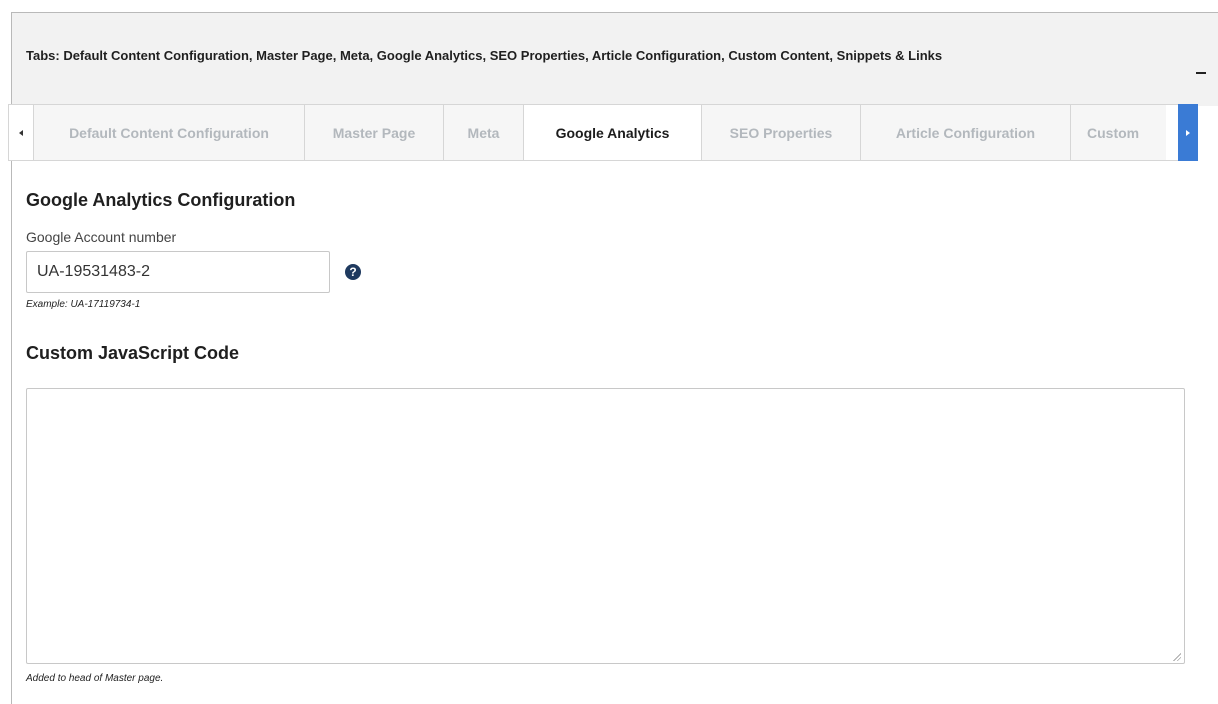  I want to click on tab-master-page: Master Page, so click(374, 132).